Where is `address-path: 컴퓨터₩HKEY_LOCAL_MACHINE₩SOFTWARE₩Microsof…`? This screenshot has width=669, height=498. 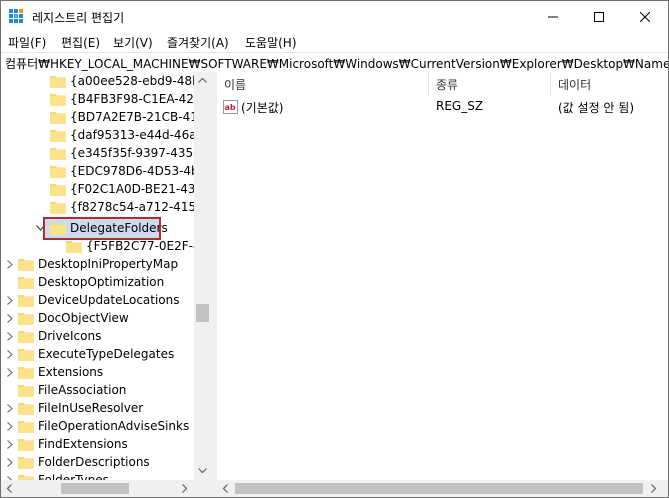 address-path: 컴퓨터₩HKEY_LOCAL_MACHINE₩SOFTWARE₩Microsof… is located at coordinates (336, 63).